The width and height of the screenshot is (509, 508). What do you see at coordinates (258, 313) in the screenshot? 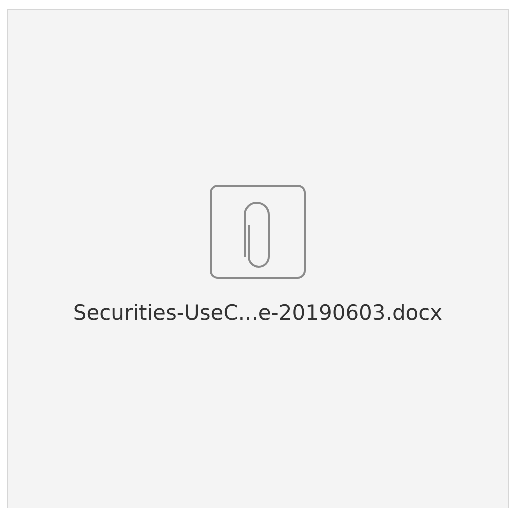
I see `file-name: Securities-UseC...e-20190603.docx` at bounding box center [258, 313].